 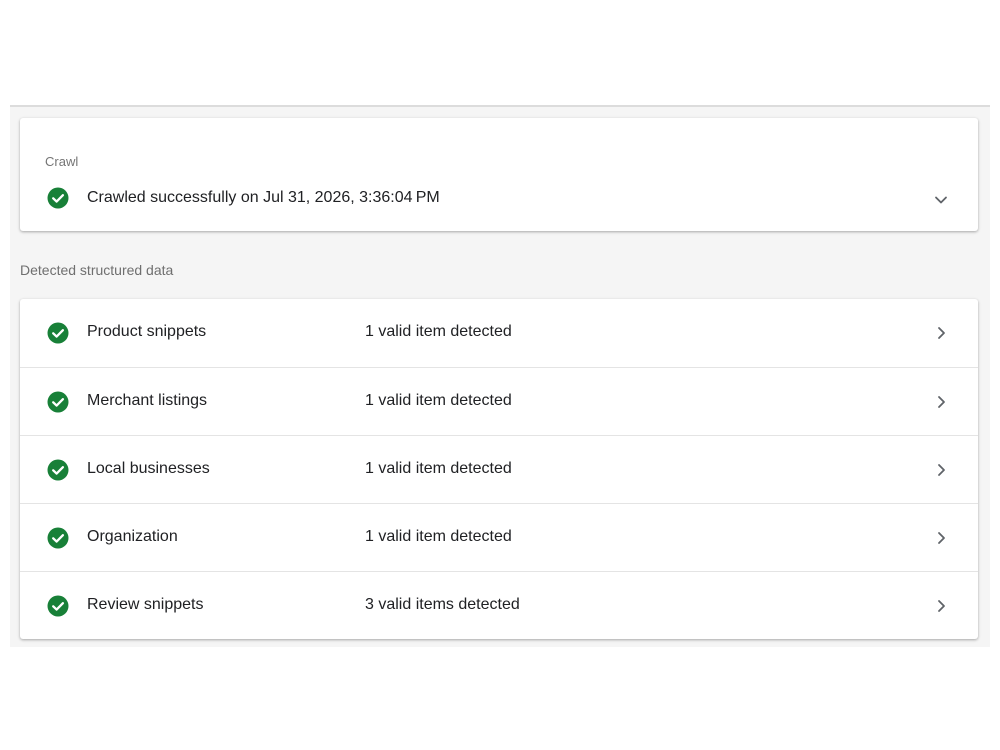 I want to click on structured-data-row-organization: Organization 1 valid item detected, so click(x=499, y=537).